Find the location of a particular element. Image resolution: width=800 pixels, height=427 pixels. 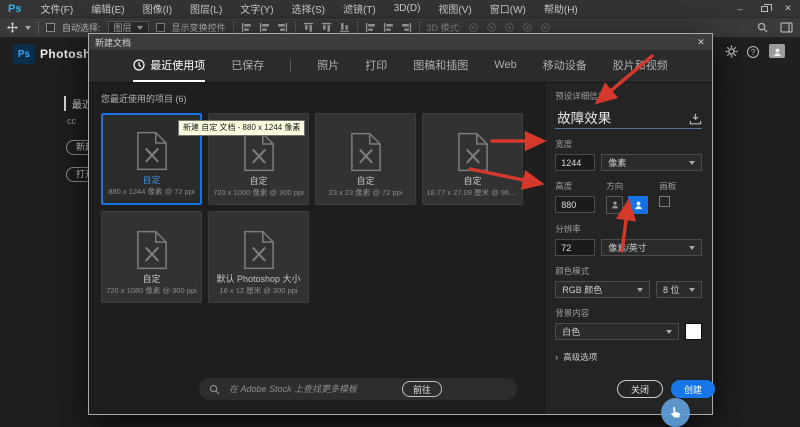

tab-art-illustration: 图稿和插图 is located at coordinates (440, 66).